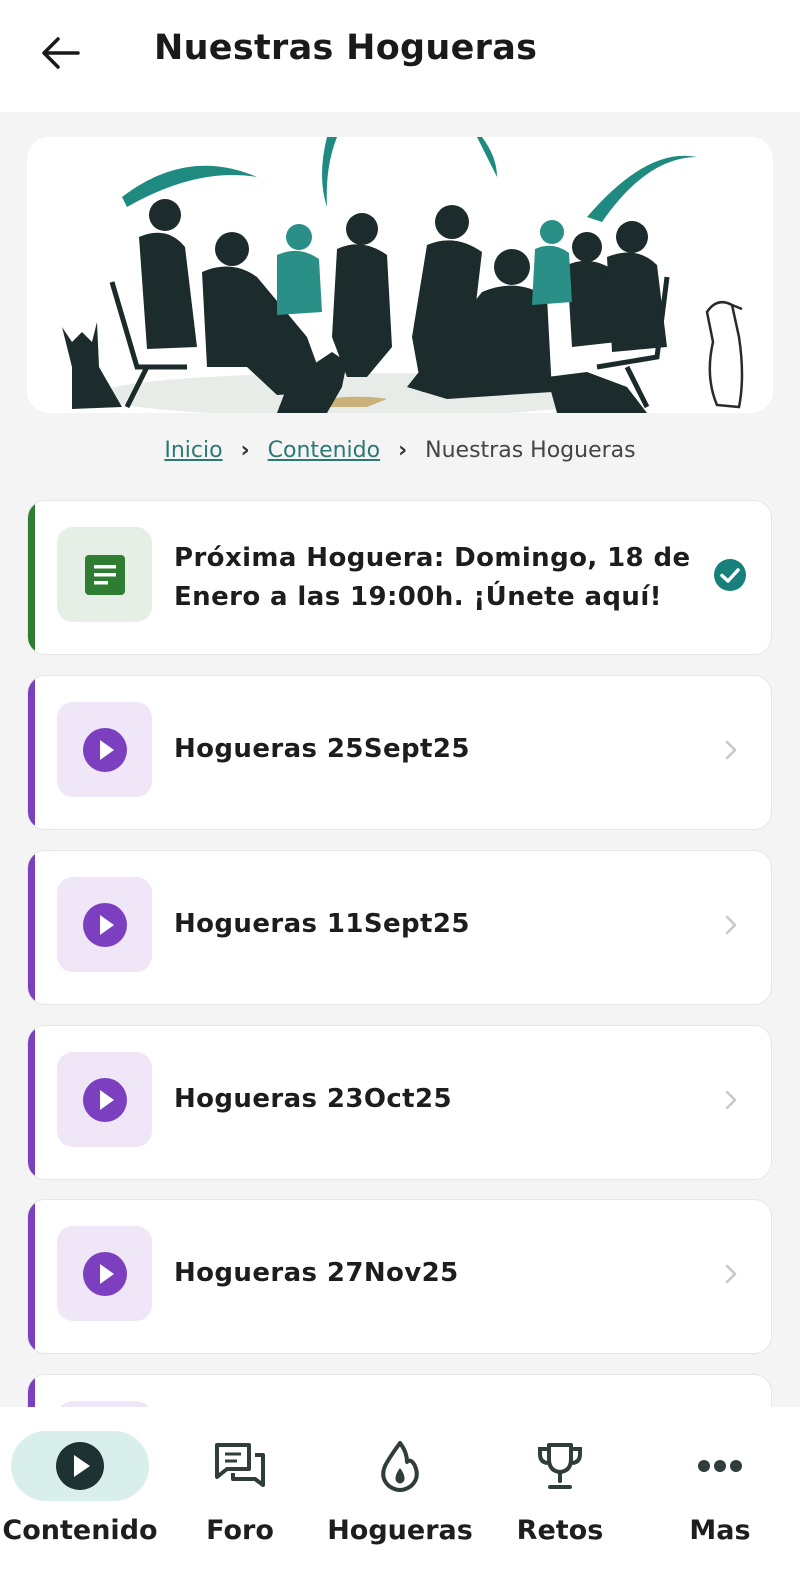 The width and height of the screenshot is (800, 1570). Describe the element at coordinates (324, 450) in the screenshot. I see `breadcrumb-contenido: Contenido` at that location.